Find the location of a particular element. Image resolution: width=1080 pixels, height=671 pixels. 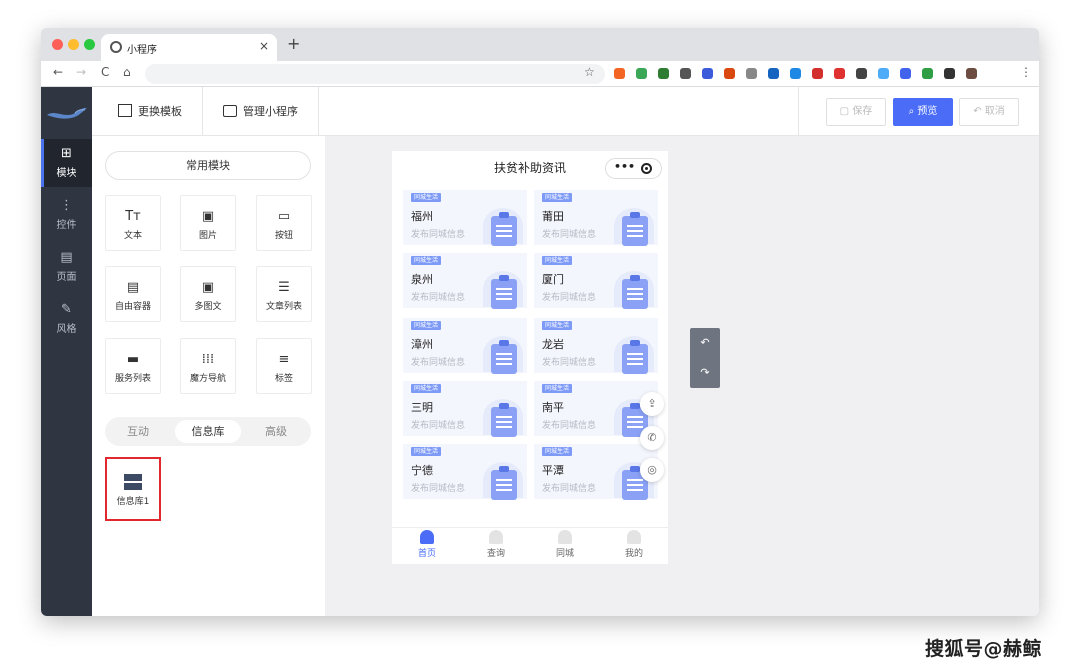

tab-close-icon: × is located at coordinates (264, 46).